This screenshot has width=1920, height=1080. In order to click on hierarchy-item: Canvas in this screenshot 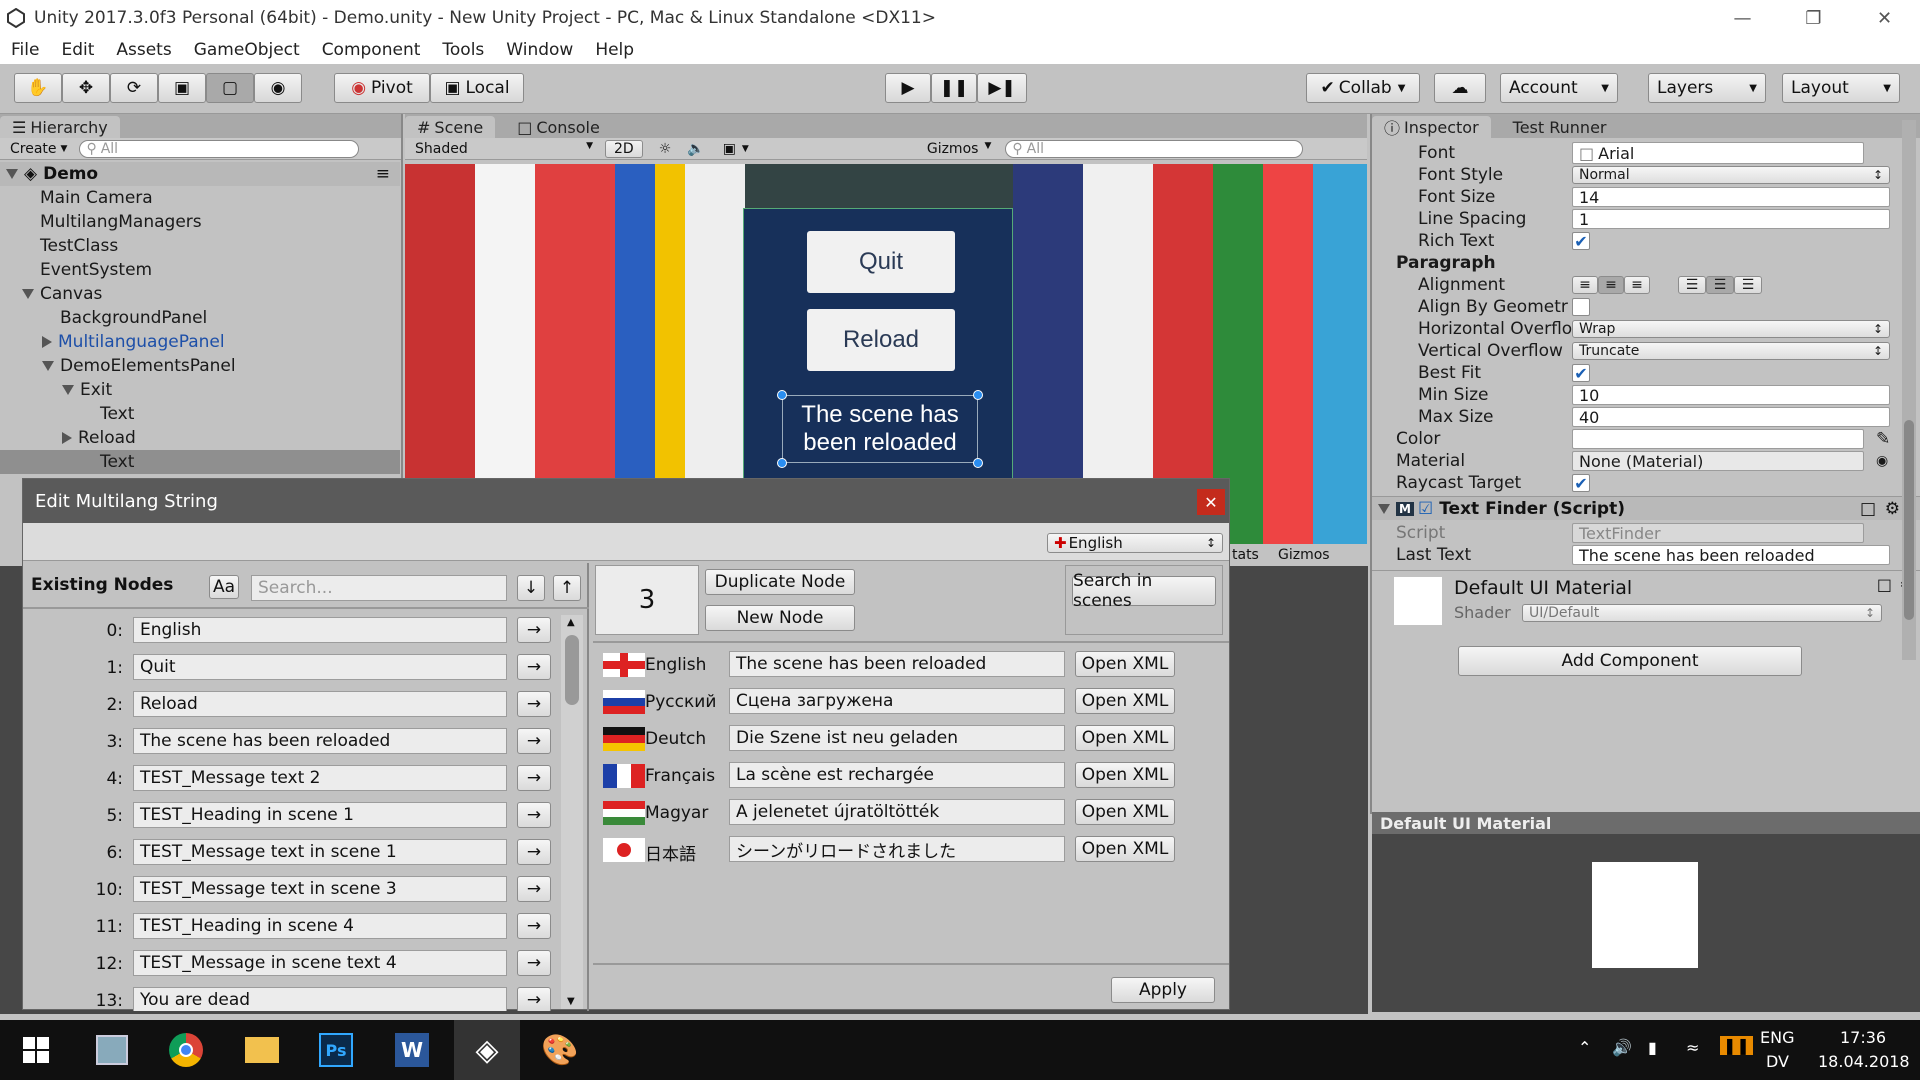, I will do `click(200, 294)`.